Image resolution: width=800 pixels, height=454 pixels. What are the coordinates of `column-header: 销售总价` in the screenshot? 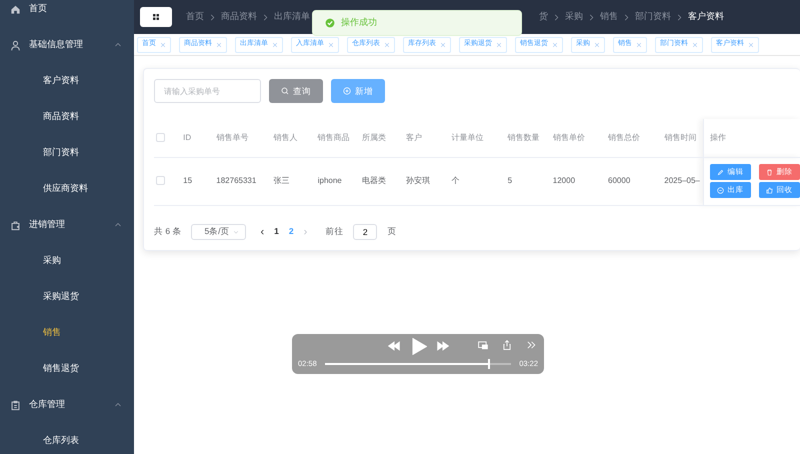 It's located at (634, 138).